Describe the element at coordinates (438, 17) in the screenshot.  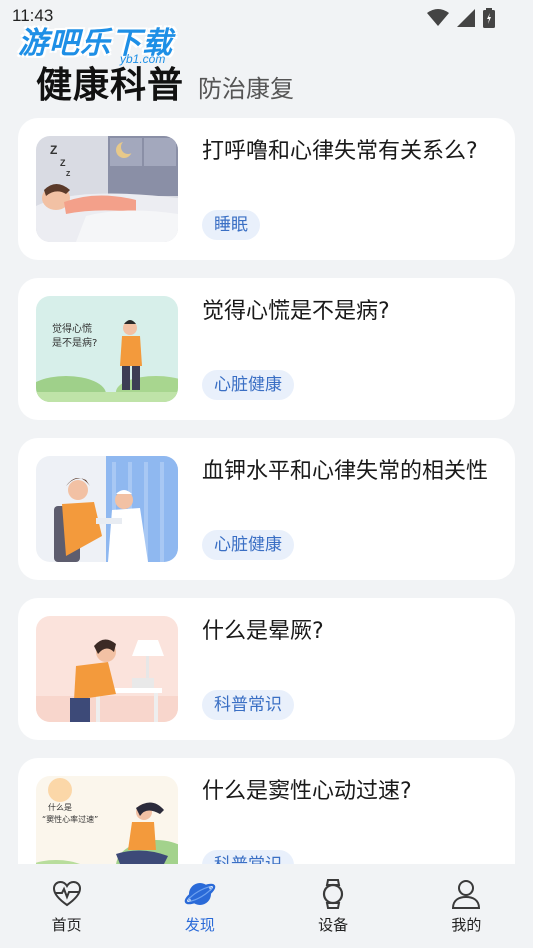
I see `wifi-icon` at that location.